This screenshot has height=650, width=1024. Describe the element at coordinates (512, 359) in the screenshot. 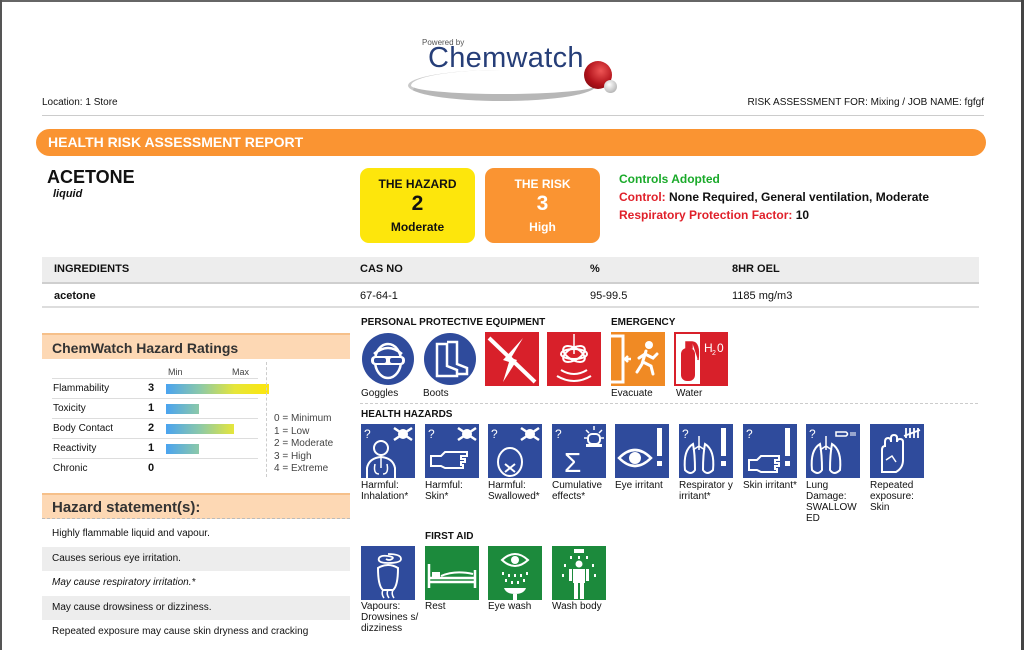

I see `no-static-icon` at that location.